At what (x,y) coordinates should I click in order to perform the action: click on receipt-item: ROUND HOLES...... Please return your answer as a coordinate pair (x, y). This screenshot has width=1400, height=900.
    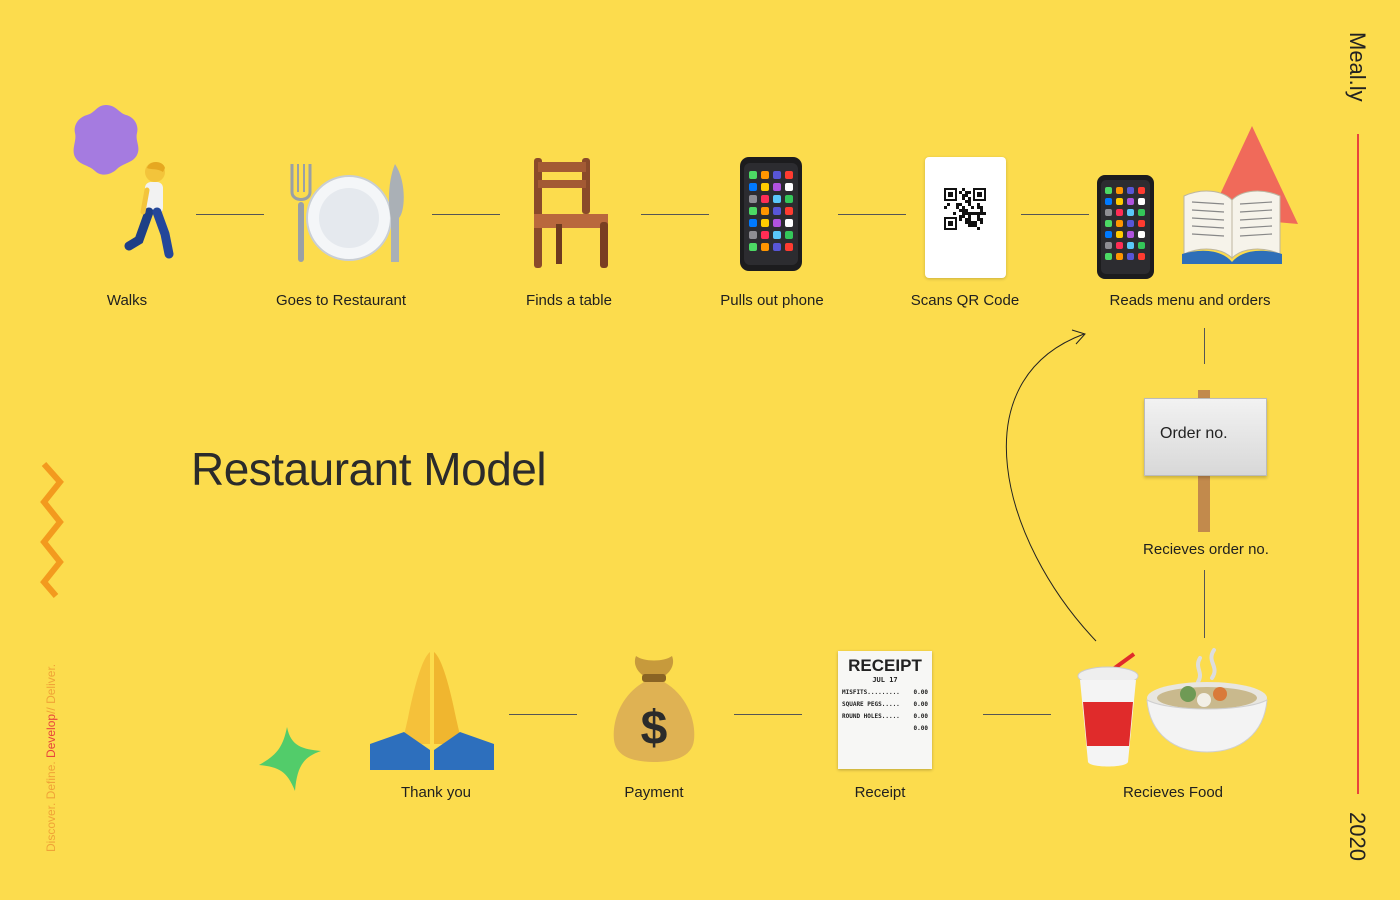
    Looking at the image, I should click on (871, 716).